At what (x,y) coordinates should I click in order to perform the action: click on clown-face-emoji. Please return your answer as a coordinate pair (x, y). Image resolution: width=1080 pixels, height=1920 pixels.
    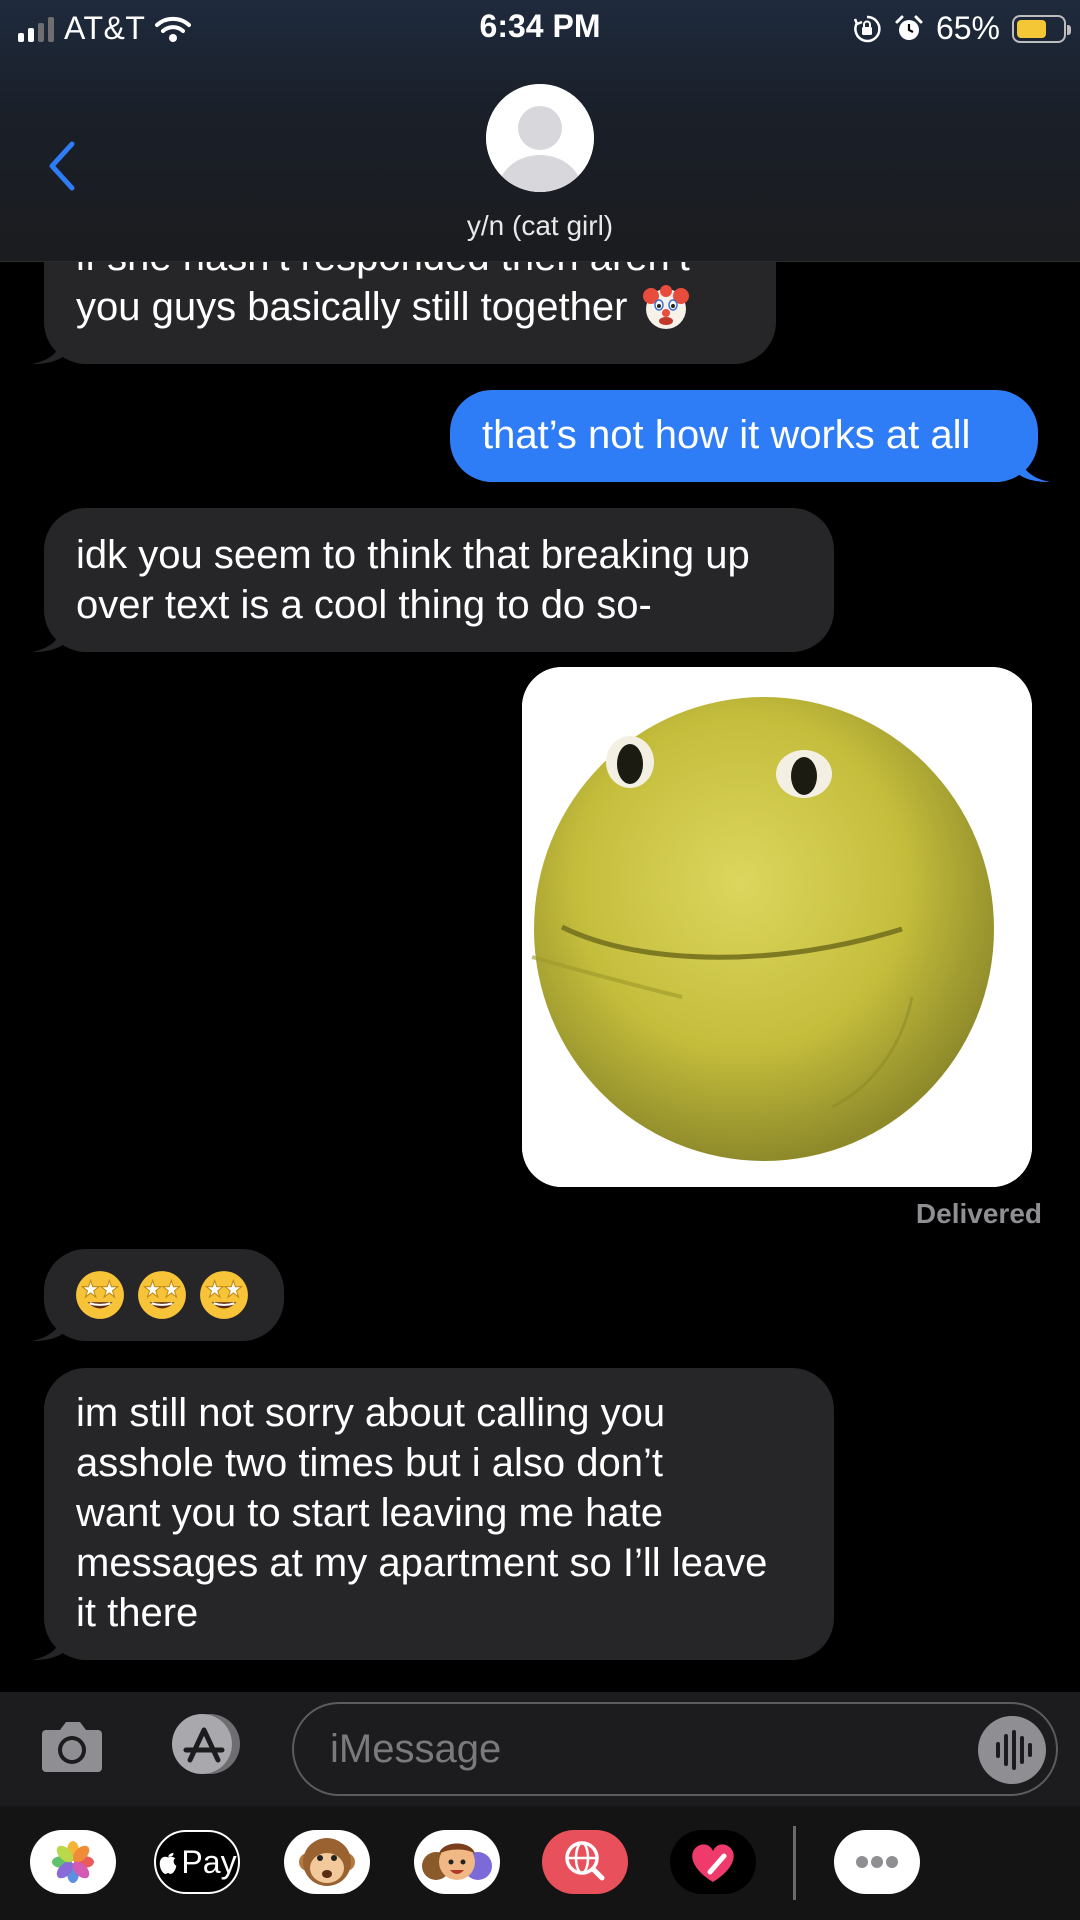
    Looking at the image, I should click on (666, 307).